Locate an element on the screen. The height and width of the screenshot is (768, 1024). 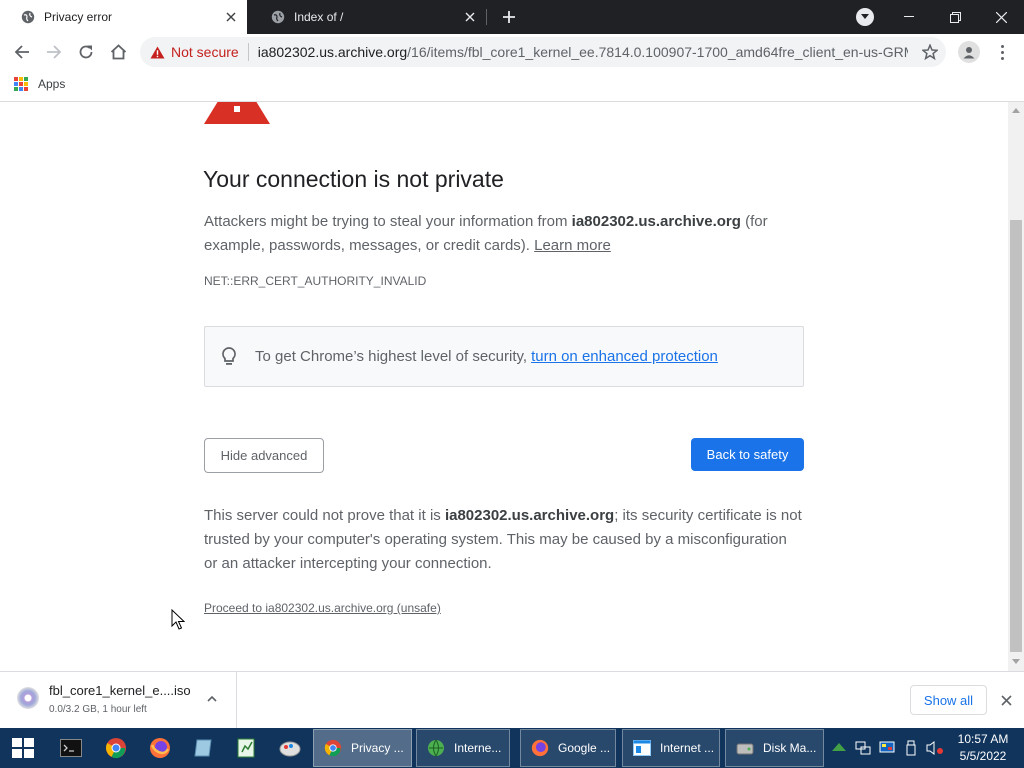
vertical-scrollbar is located at coordinates (1016, 386).